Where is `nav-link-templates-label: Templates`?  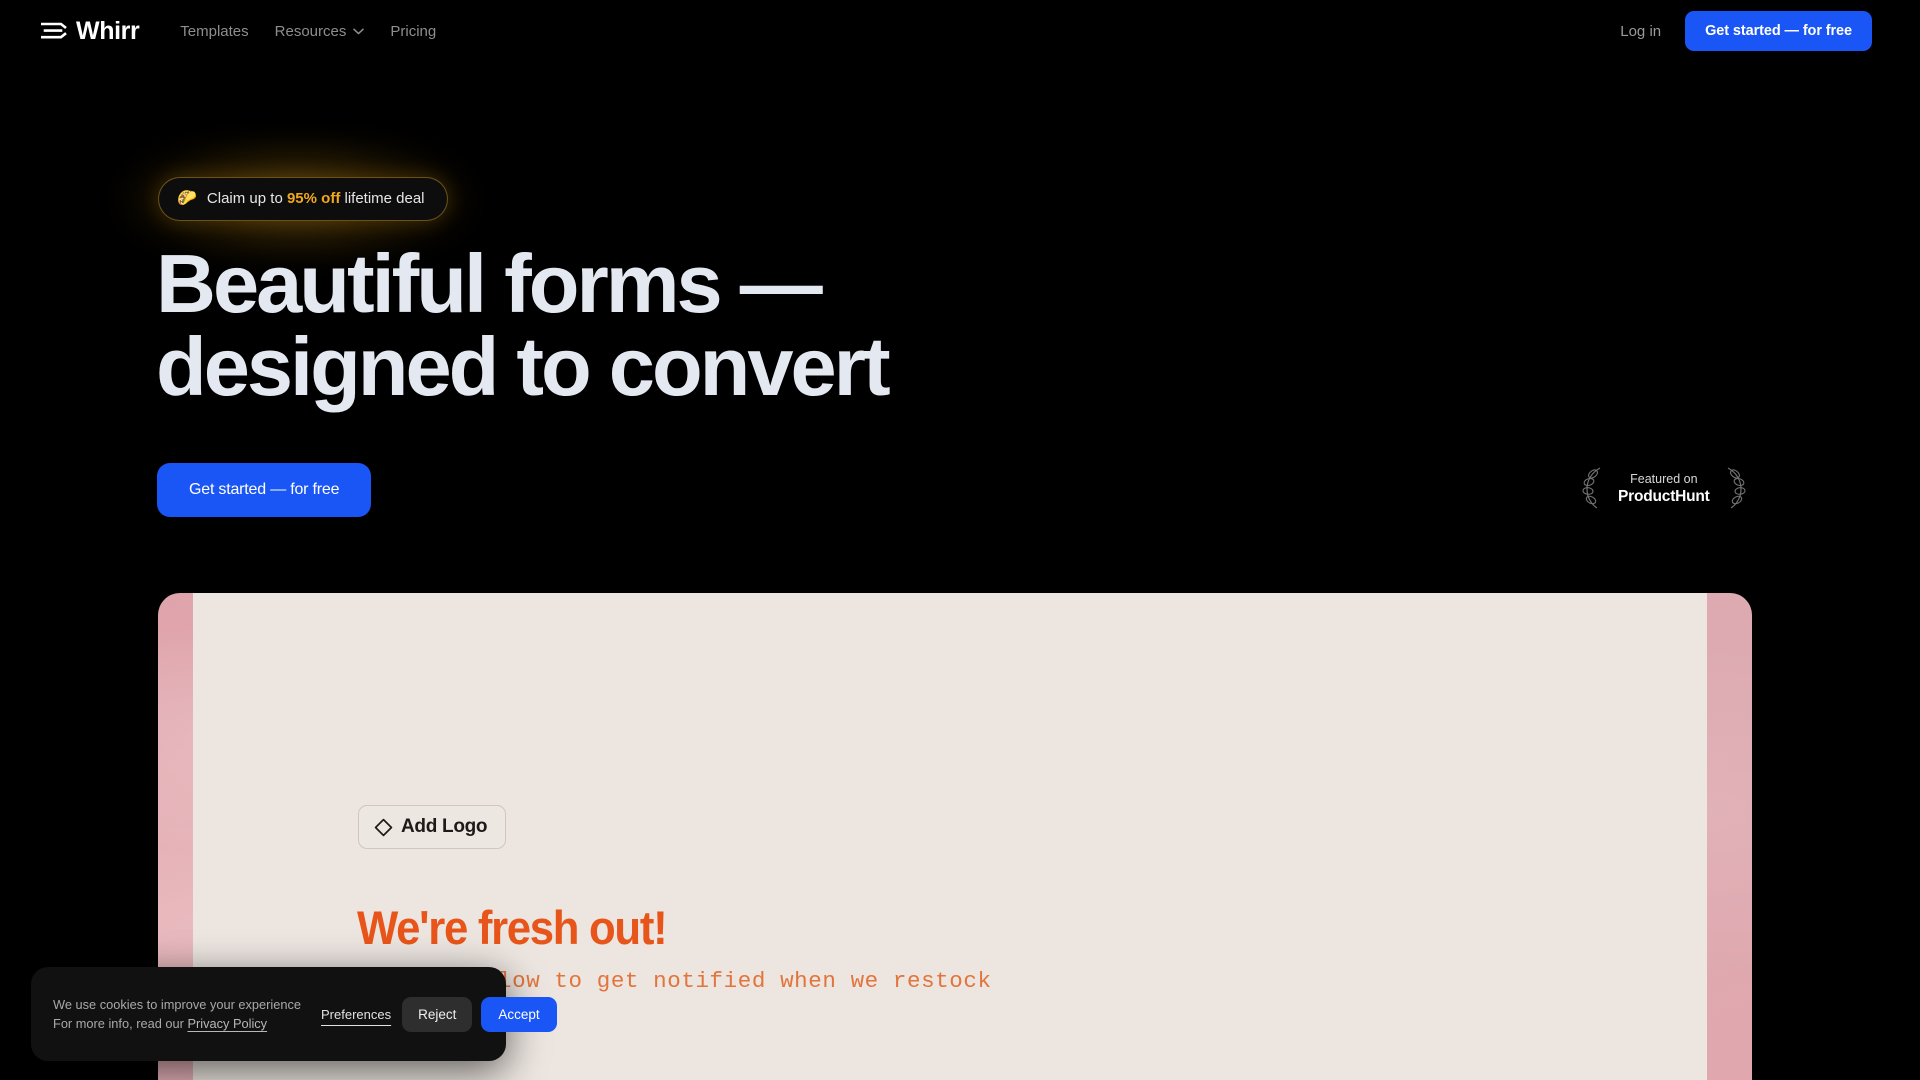 nav-link-templates-label: Templates is located at coordinates (214, 31).